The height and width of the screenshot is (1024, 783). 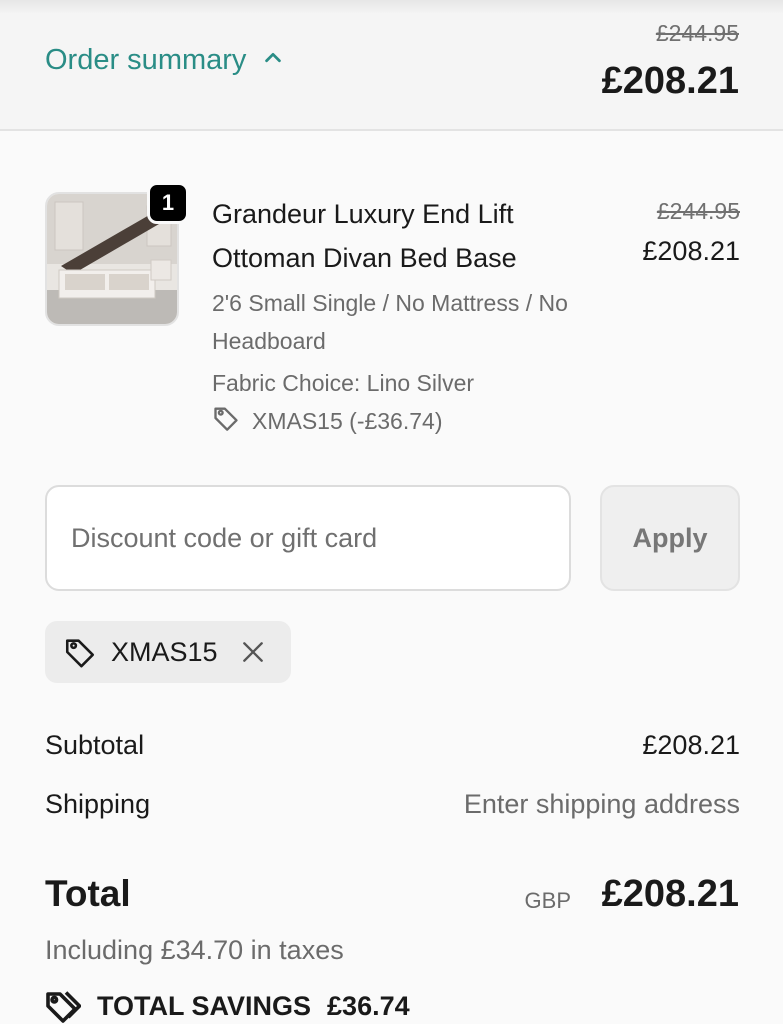 What do you see at coordinates (601, 804) in the screenshot?
I see `shipping-value: Enter shipping address` at bounding box center [601, 804].